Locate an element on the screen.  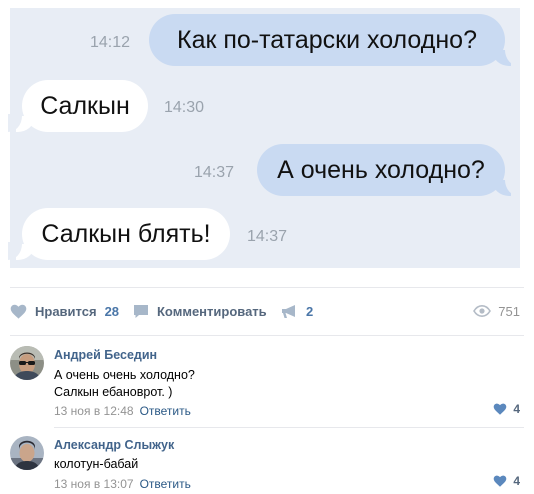
message-time: 14:12 is located at coordinates (110, 42).